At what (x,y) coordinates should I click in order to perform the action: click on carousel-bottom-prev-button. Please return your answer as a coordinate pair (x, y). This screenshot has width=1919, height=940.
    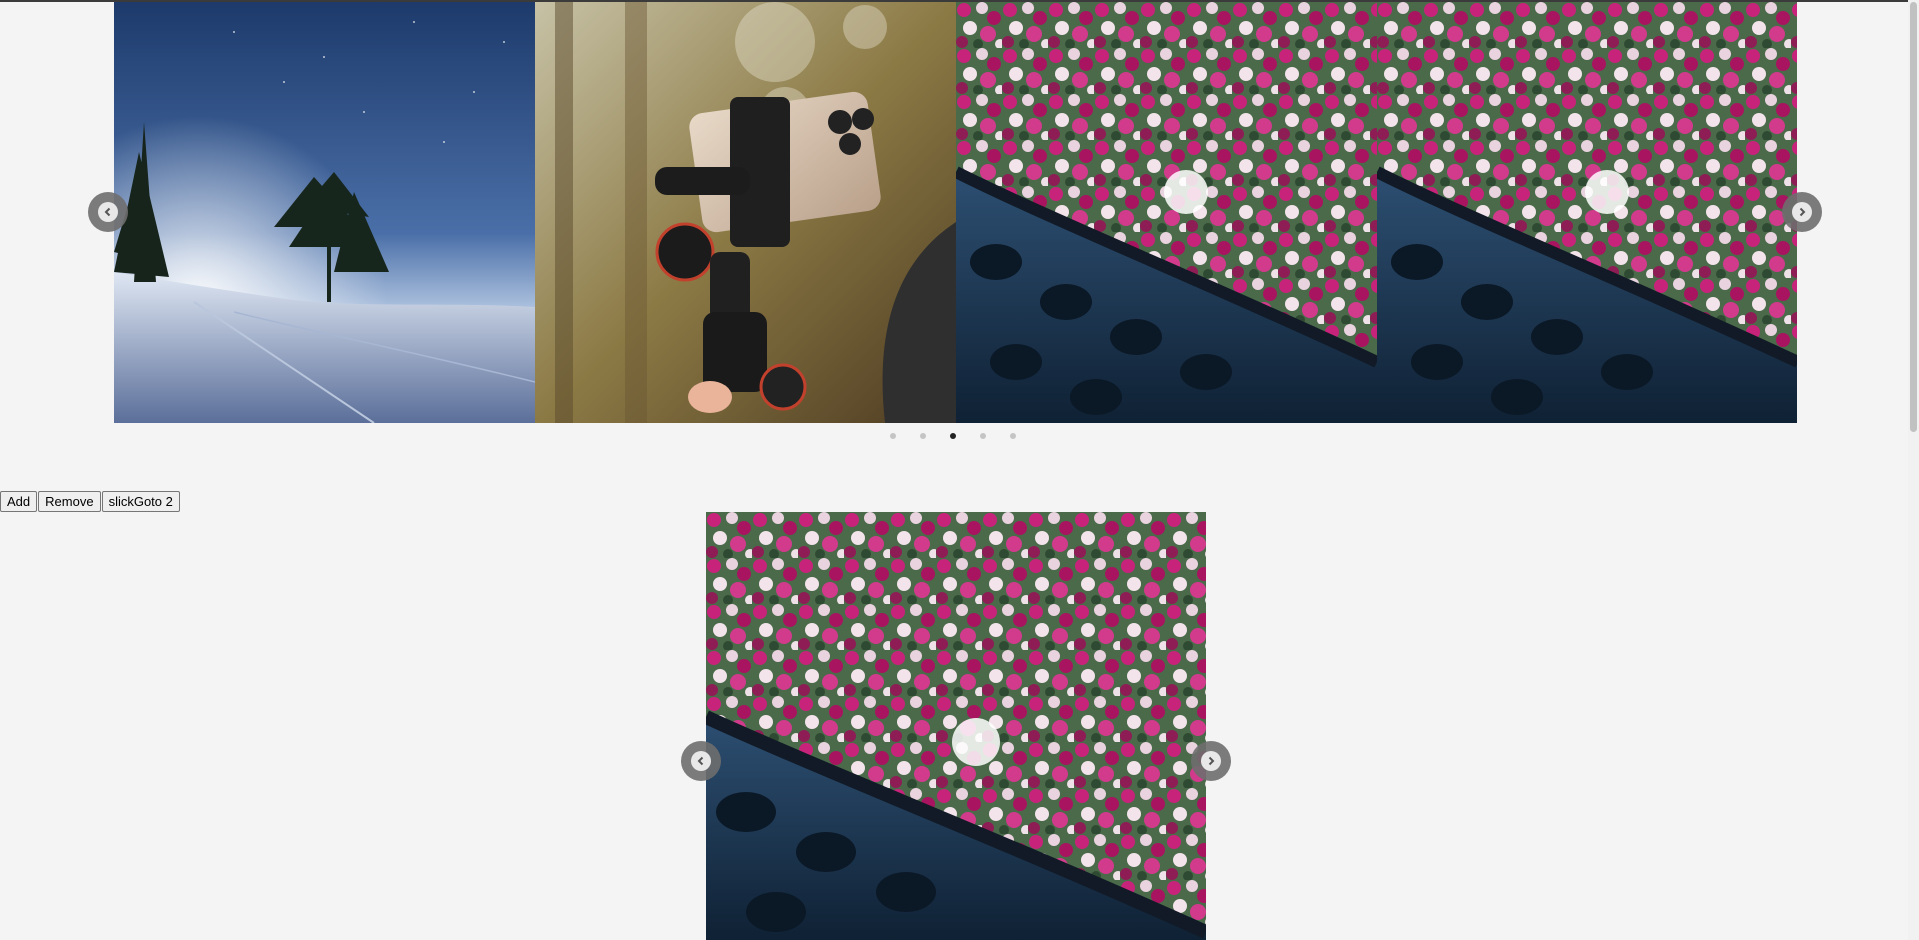
    Looking at the image, I should click on (701, 761).